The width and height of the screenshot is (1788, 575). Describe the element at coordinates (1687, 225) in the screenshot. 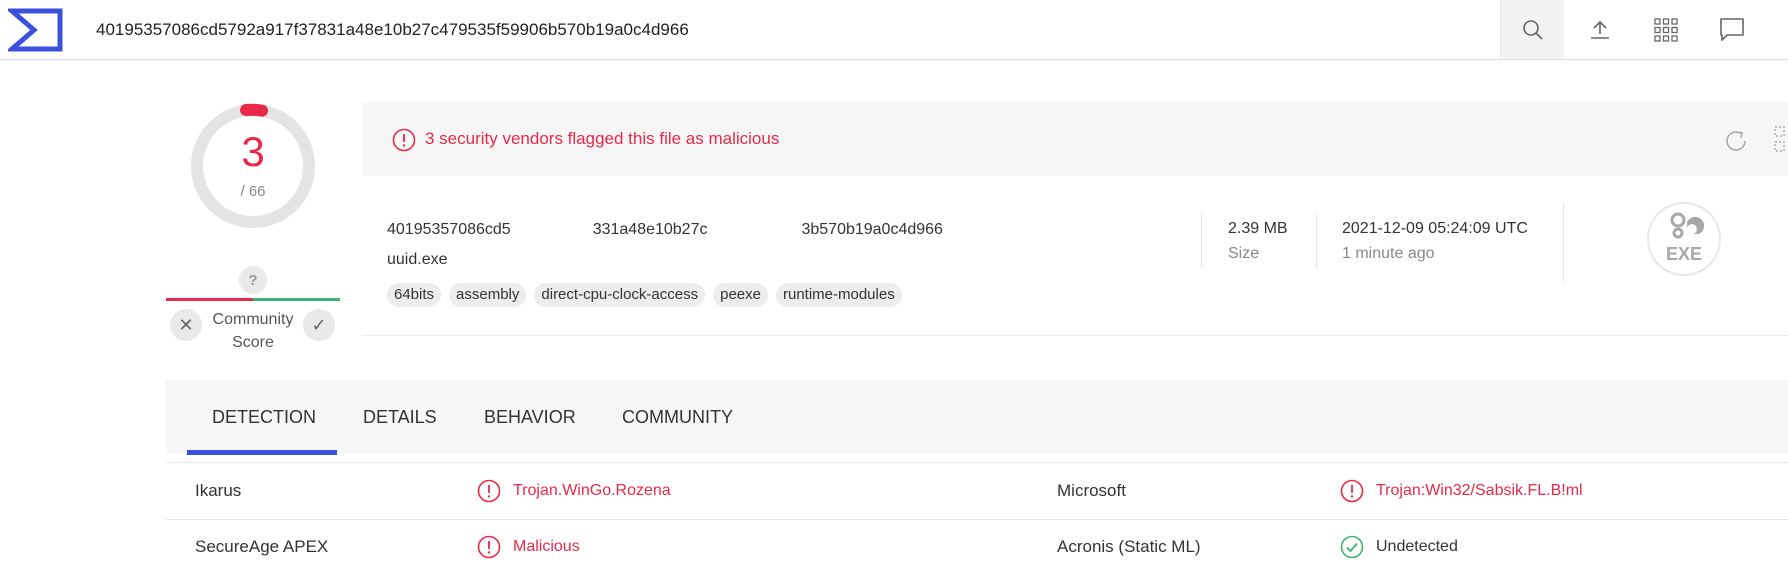

I see `gears-icon` at that location.